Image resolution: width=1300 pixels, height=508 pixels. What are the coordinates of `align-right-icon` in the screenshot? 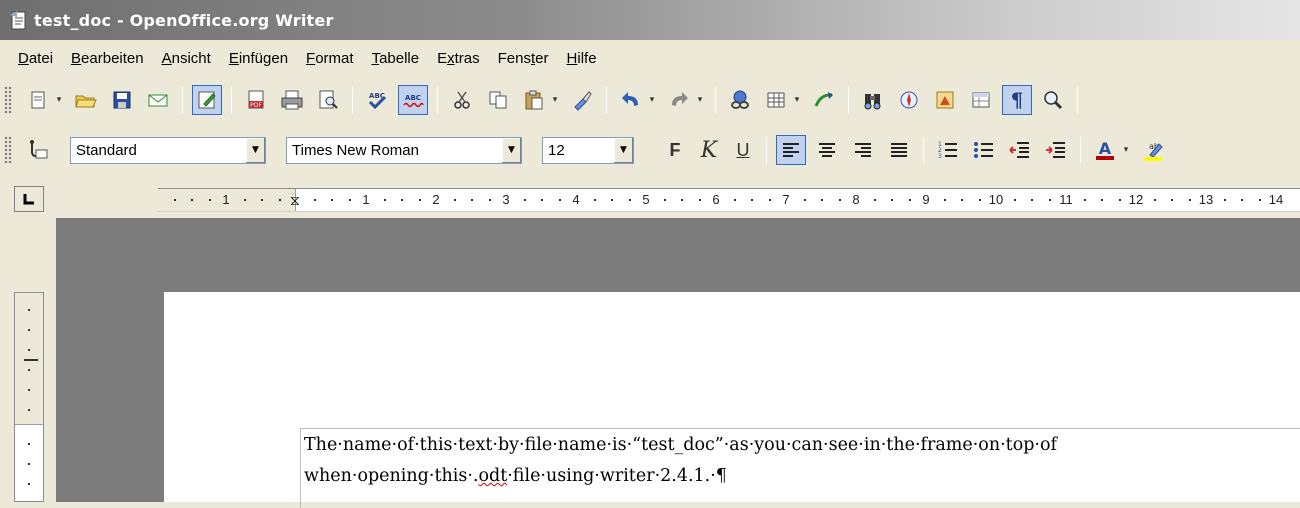 It's located at (863, 150).